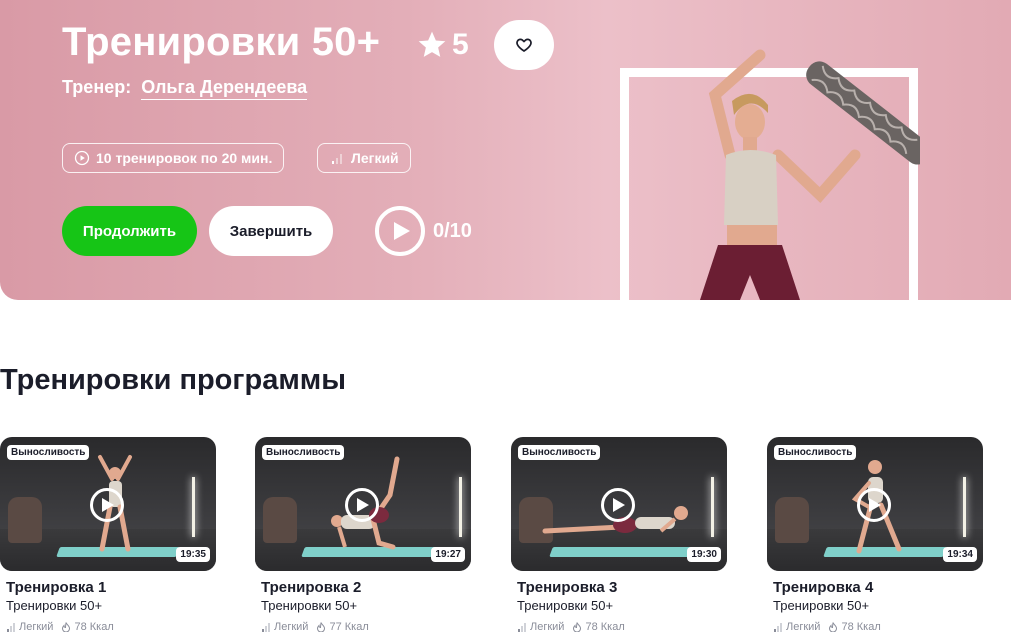 The width and height of the screenshot is (1011, 640). Describe the element at coordinates (56, 587) in the screenshot. I see `workout-title: Тренировка 1` at that location.